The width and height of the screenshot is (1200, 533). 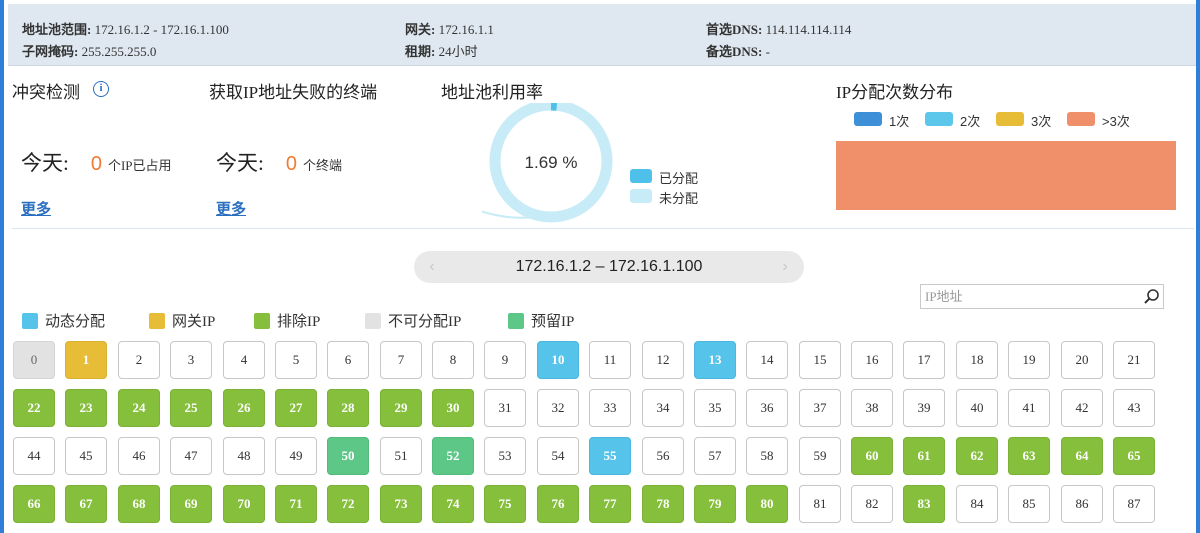 What do you see at coordinates (139, 408) in the screenshot?
I see `ip-cell: 24` at bounding box center [139, 408].